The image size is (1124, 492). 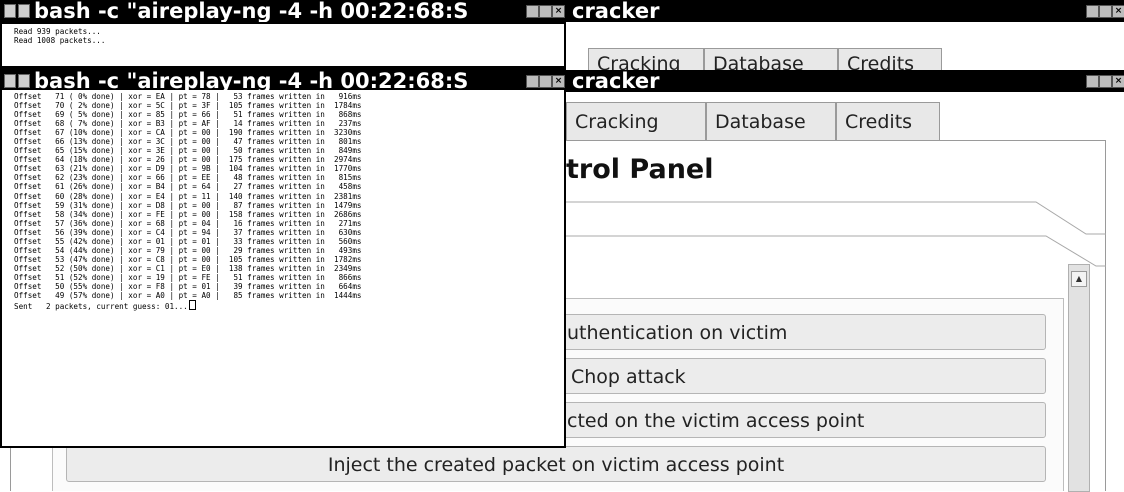 I want to click on page-title: trol Panel, so click(x=640, y=169).